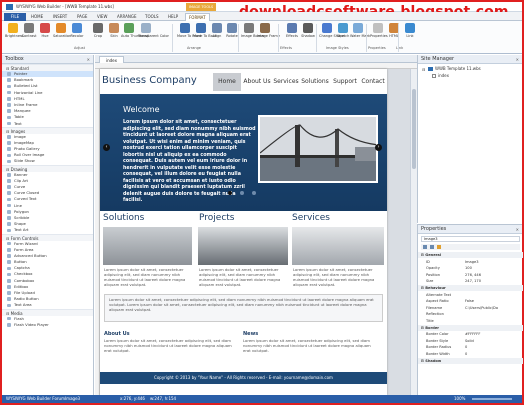 The image size is (524, 405). I want to click on site-title: Business Company, so click(149, 80).